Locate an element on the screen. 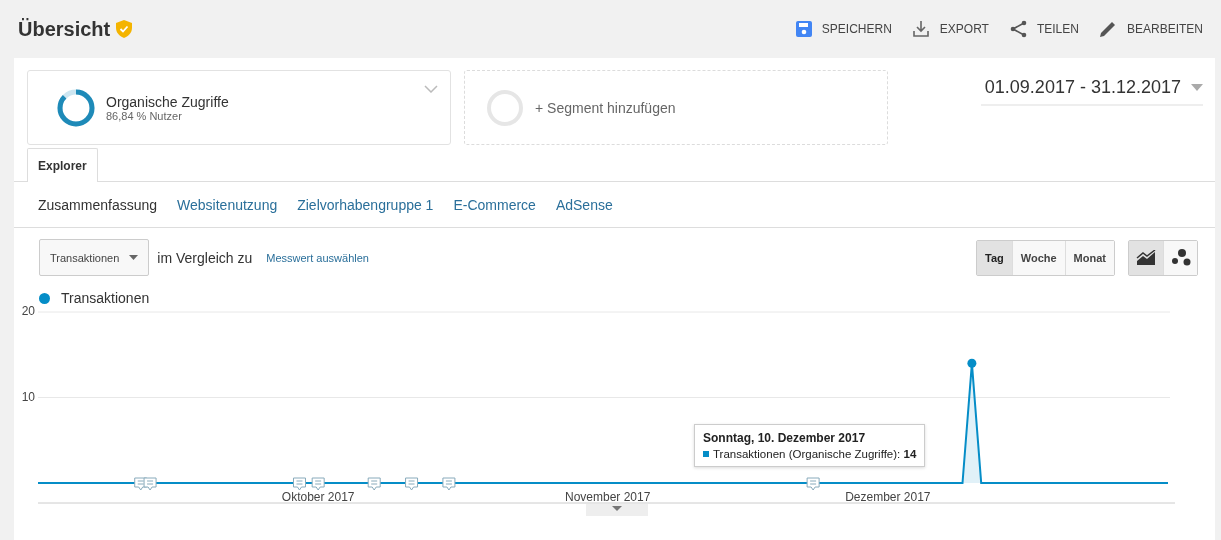 The height and width of the screenshot is (540, 1221). report-tab: AdSense is located at coordinates (584, 204).